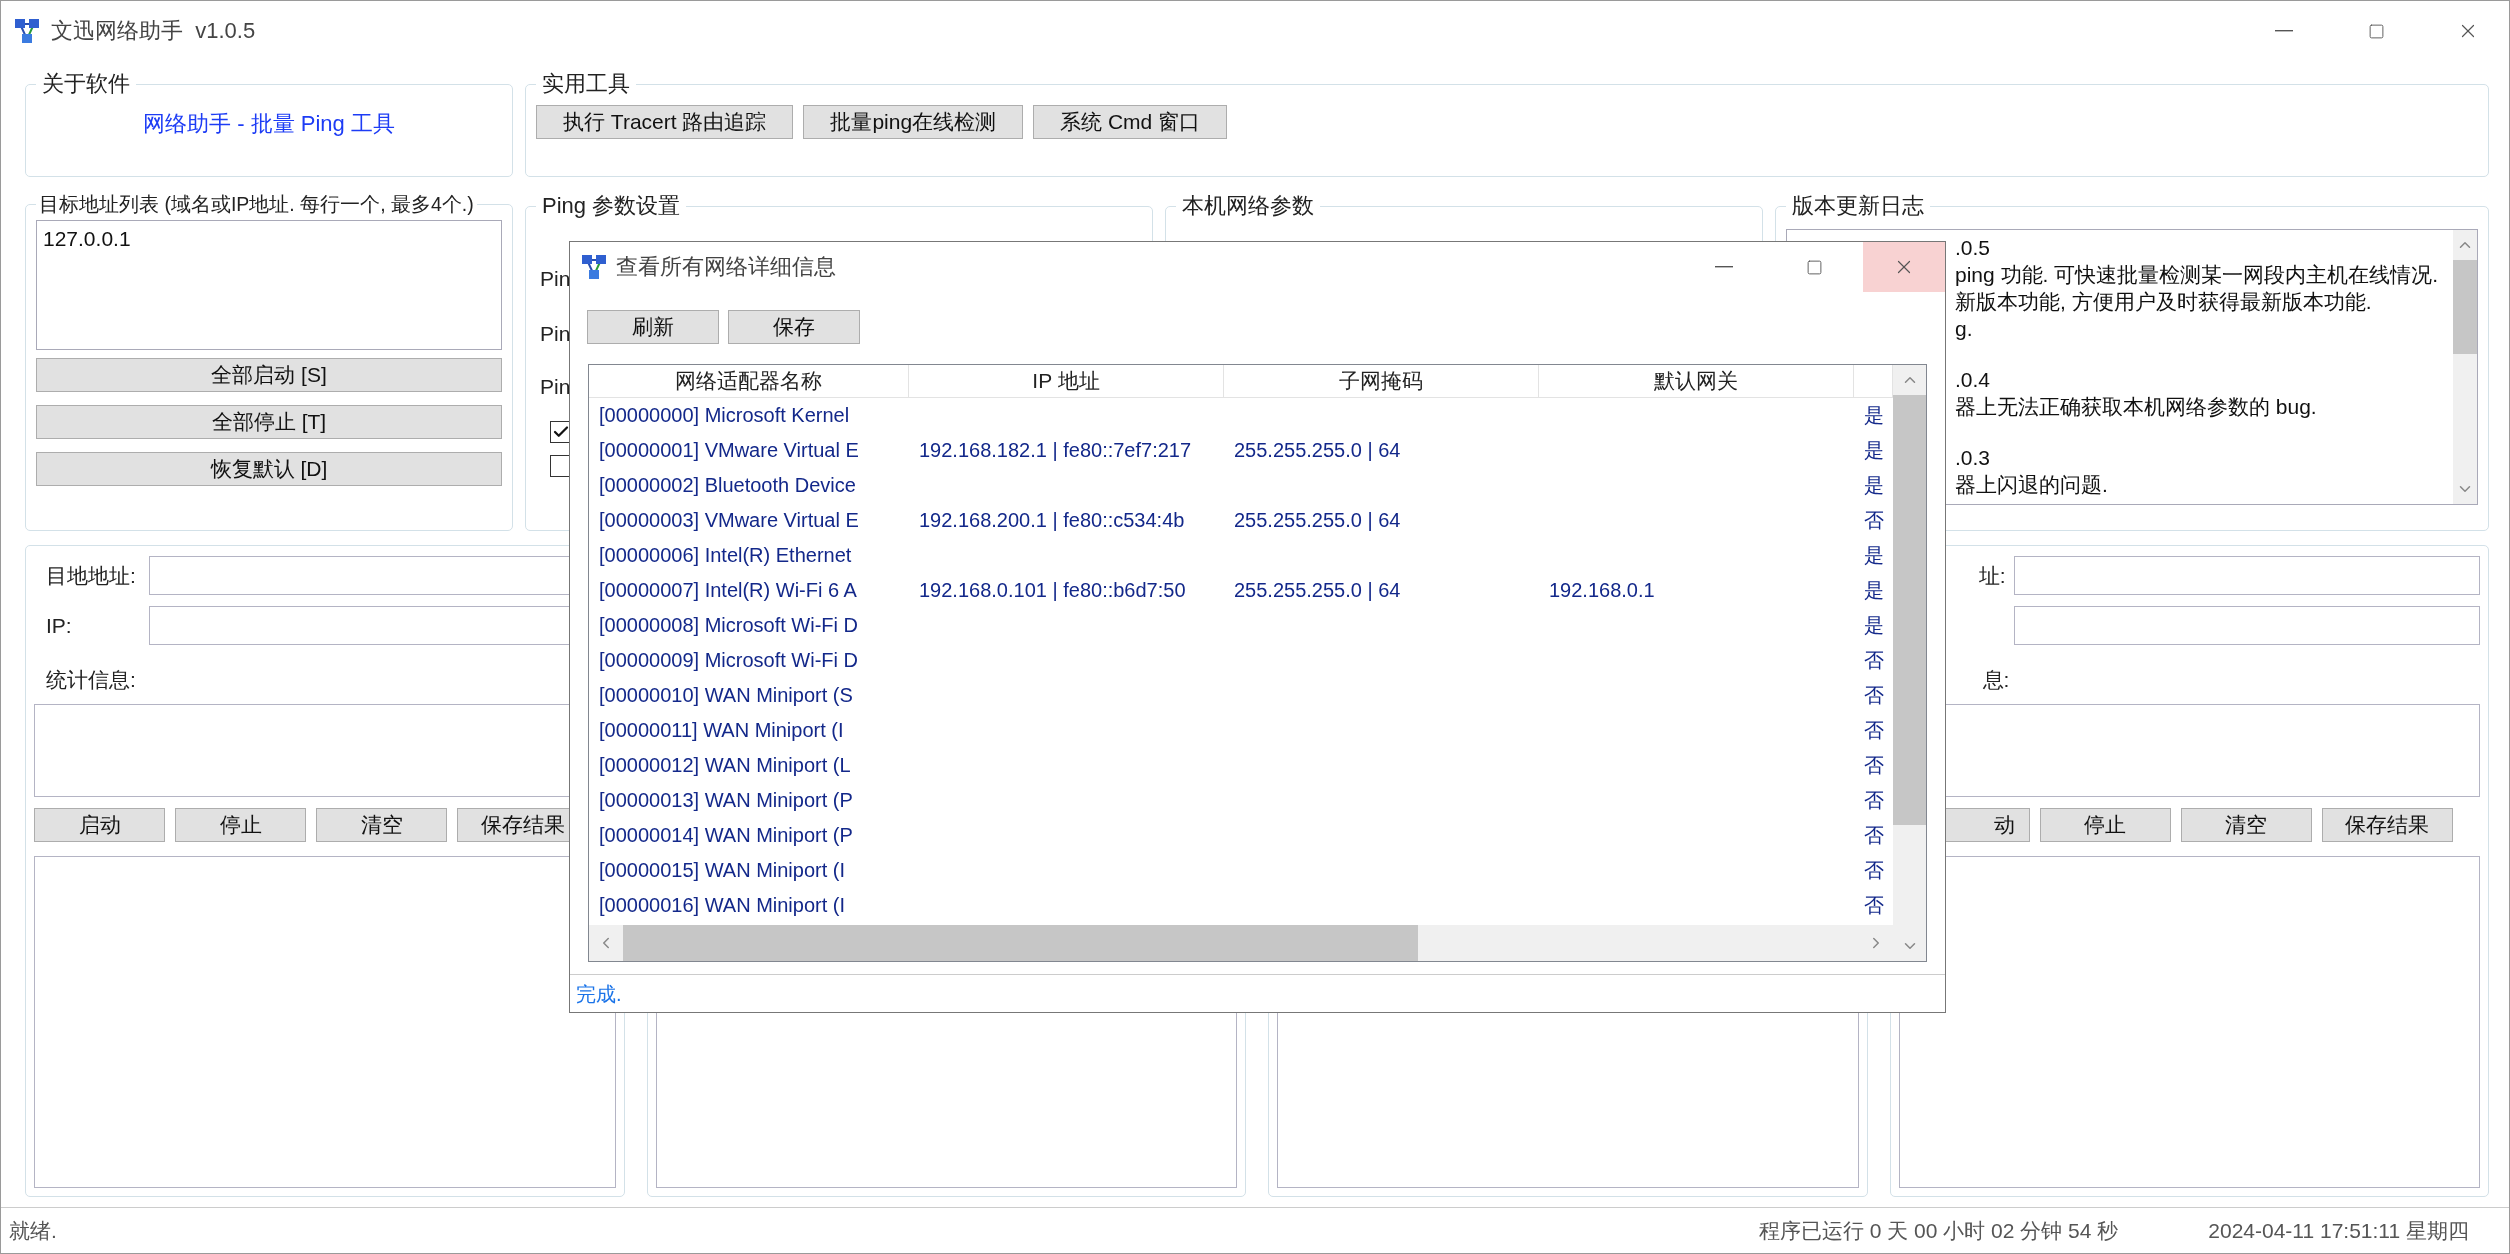 The image size is (2510, 1254). Describe the element at coordinates (599, 994) in the screenshot. I see `dialog-status: 完成.` at that location.